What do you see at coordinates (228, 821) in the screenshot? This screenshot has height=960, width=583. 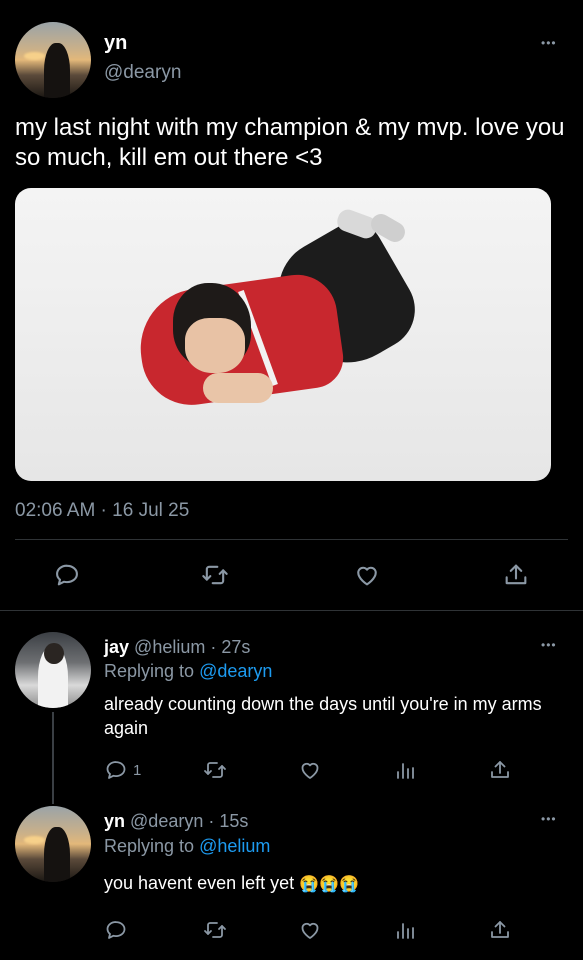 I see `reply-time: · 15s` at bounding box center [228, 821].